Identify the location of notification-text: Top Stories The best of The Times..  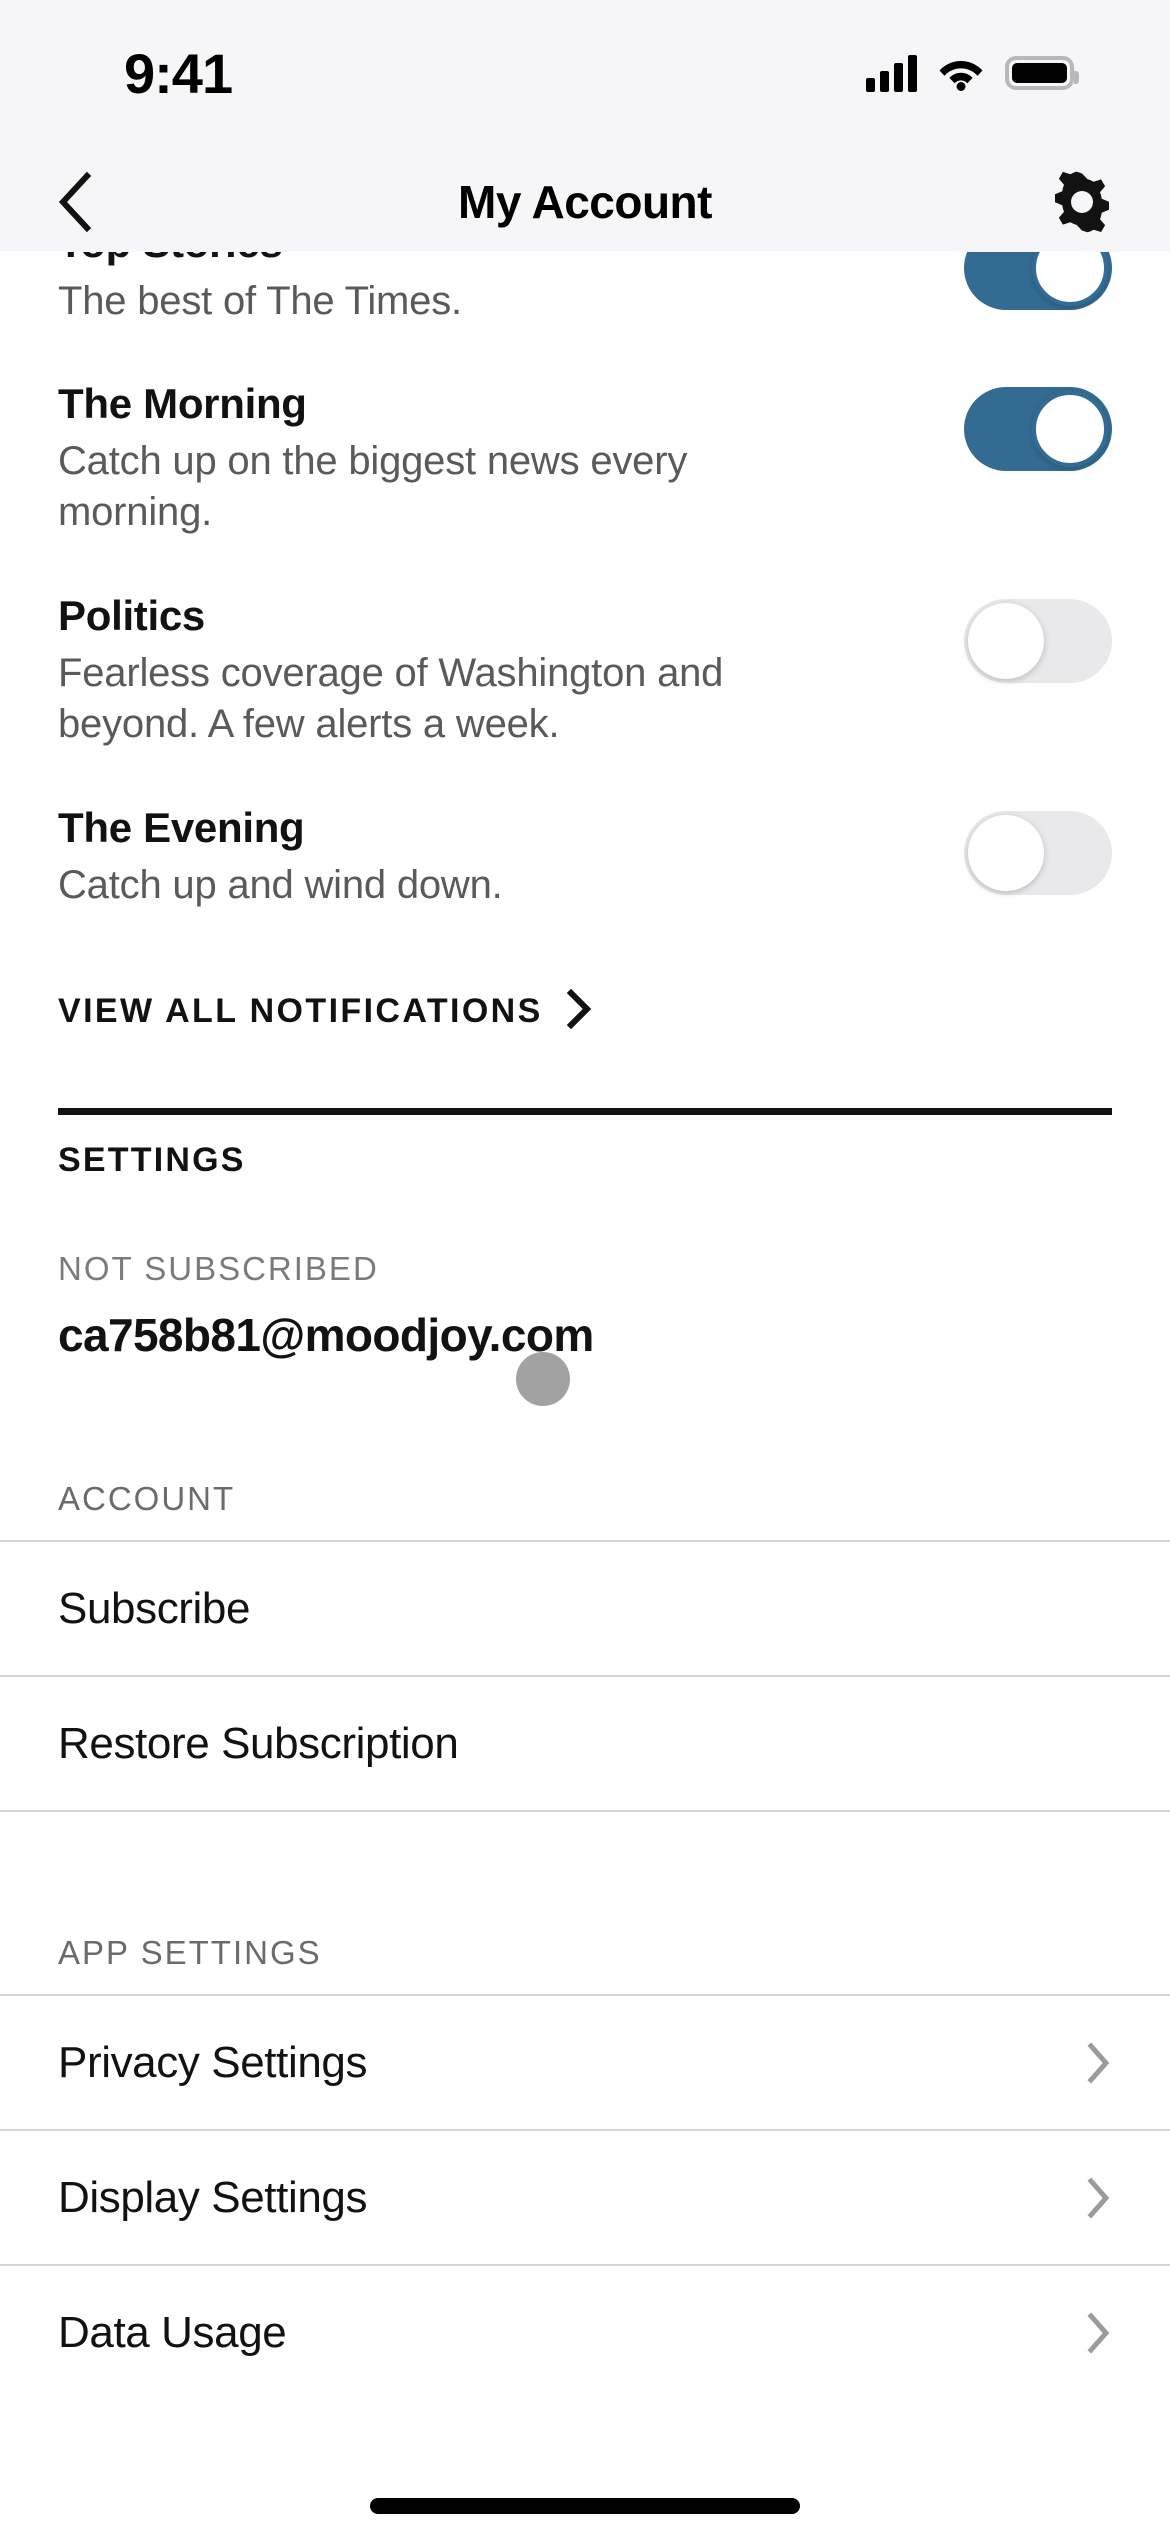
(260, 289).